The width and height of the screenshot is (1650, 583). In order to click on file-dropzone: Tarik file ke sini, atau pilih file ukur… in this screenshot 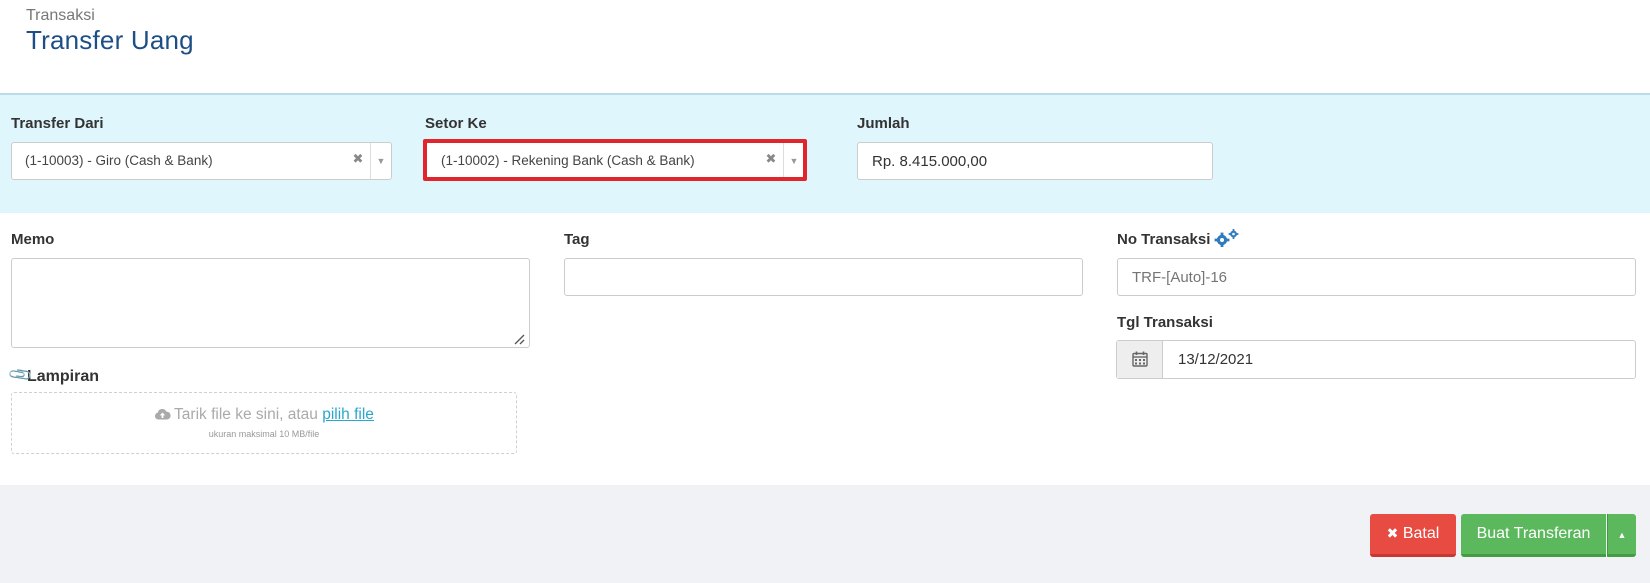, I will do `click(264, 423)`.